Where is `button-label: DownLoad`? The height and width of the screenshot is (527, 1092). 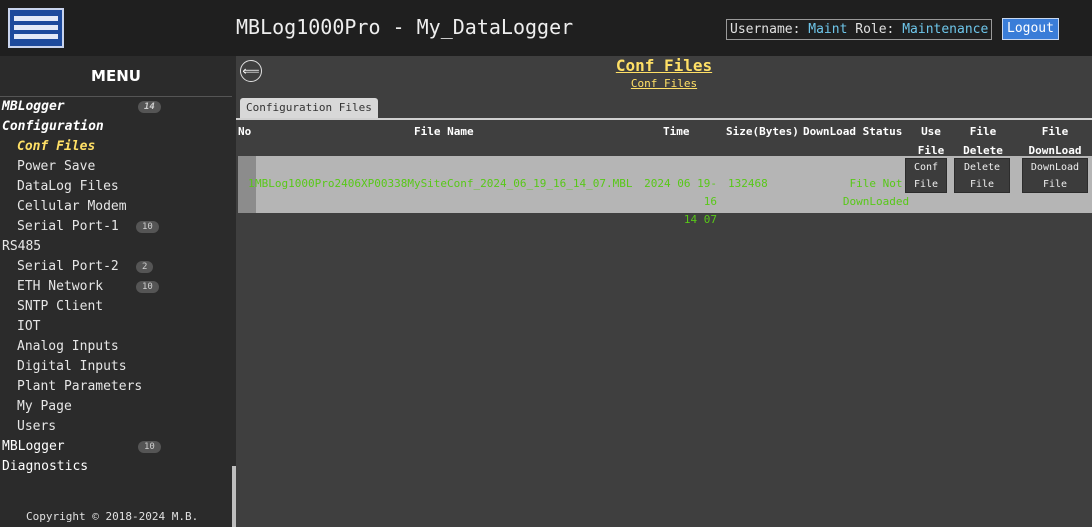 button-label: DownLoad is located at coordinates (1055, 167).